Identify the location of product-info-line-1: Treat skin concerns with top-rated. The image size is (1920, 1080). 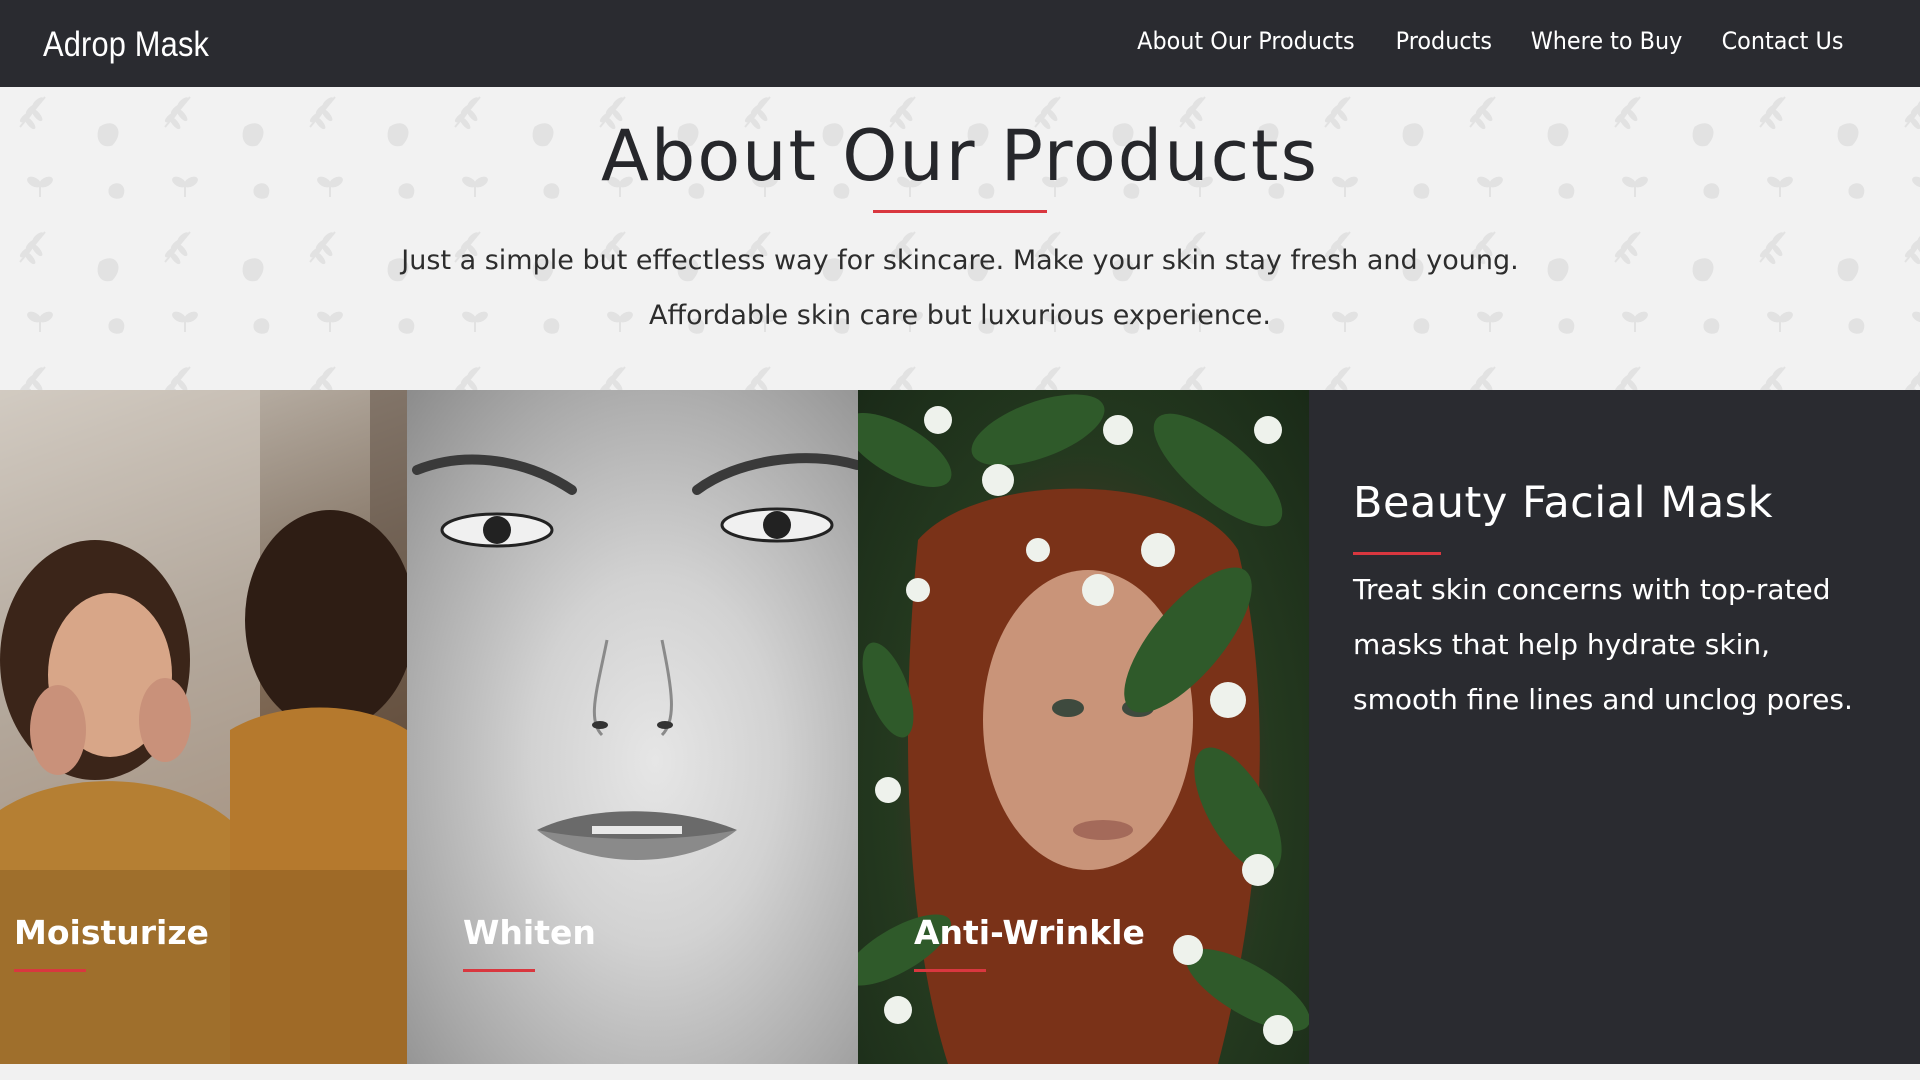
(1592, 589).